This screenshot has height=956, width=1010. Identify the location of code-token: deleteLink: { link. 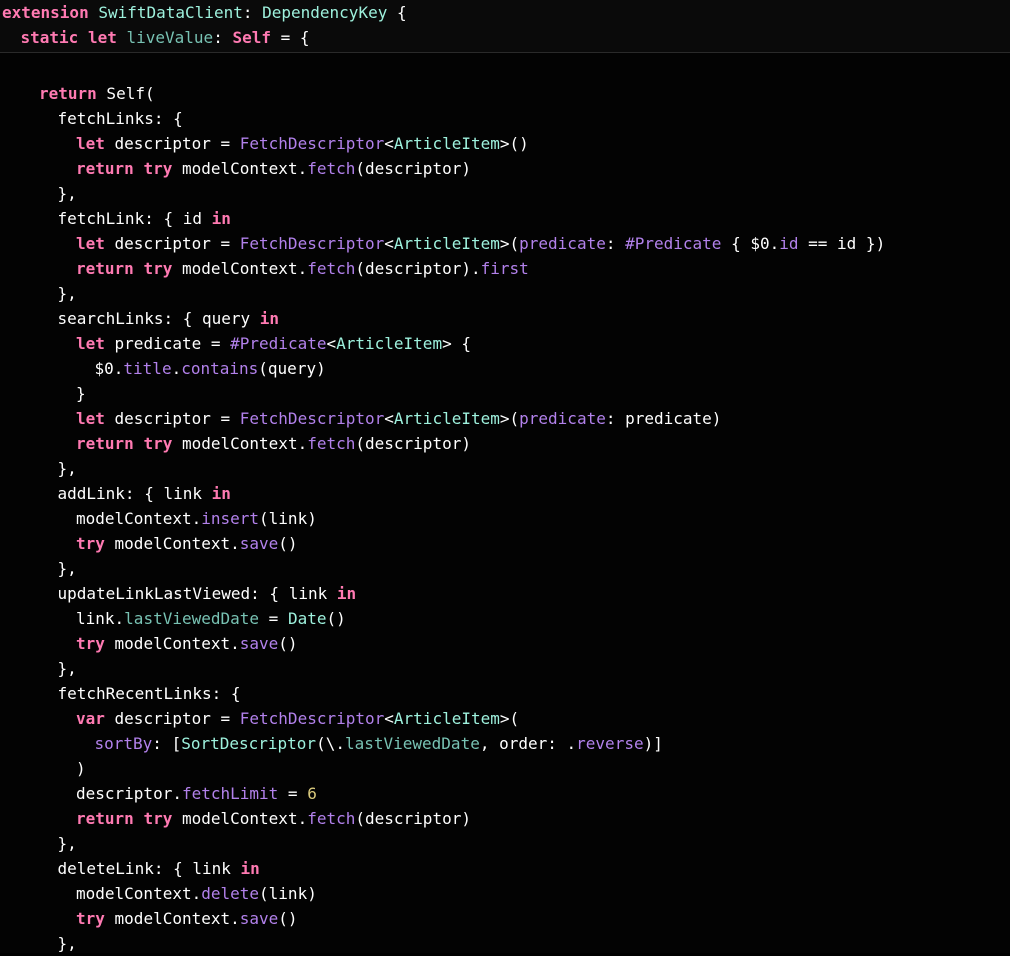
(149, 868).